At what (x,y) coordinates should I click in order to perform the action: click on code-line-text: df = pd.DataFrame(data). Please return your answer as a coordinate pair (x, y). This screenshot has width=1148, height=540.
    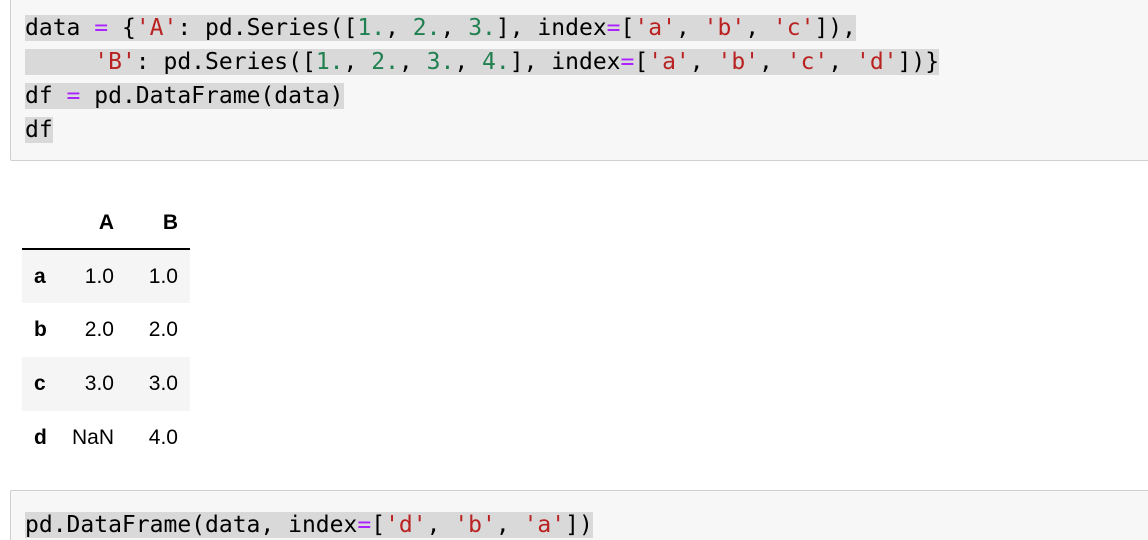
    Looking at the image, I should click on (184, 96).